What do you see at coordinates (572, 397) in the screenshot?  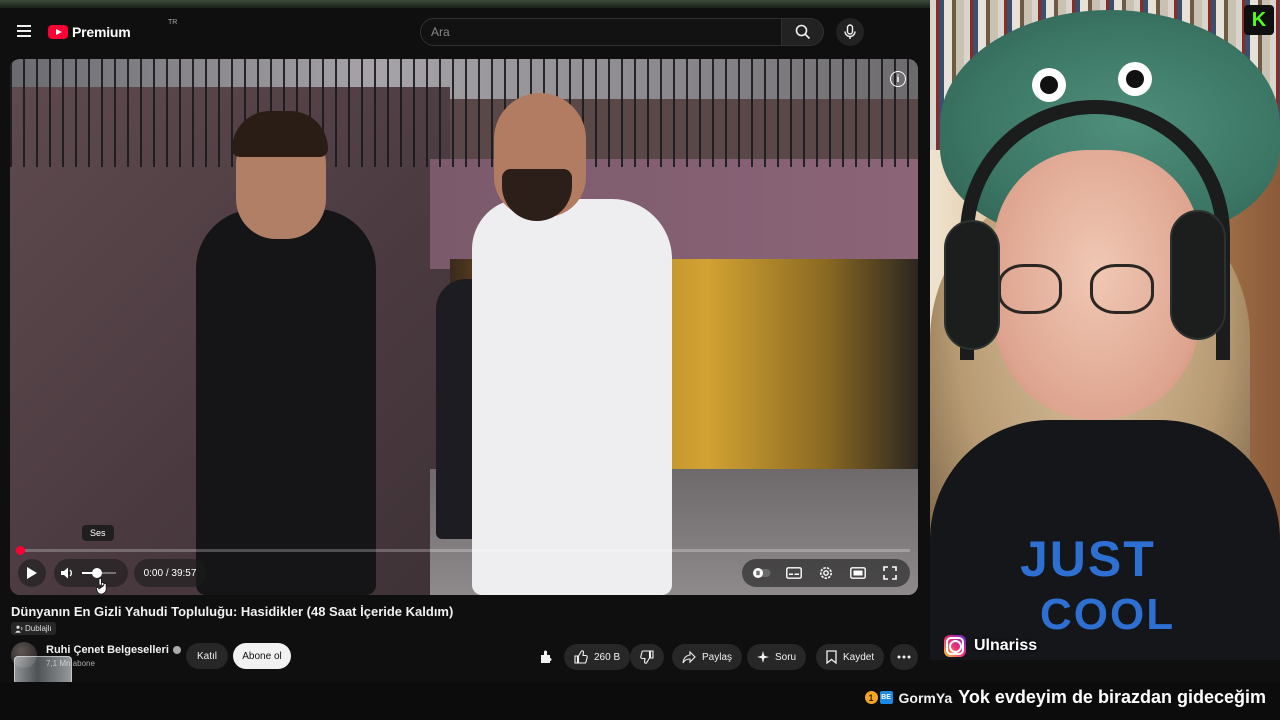 I see `video-frame-person-right` at bounding box center [572, 397].